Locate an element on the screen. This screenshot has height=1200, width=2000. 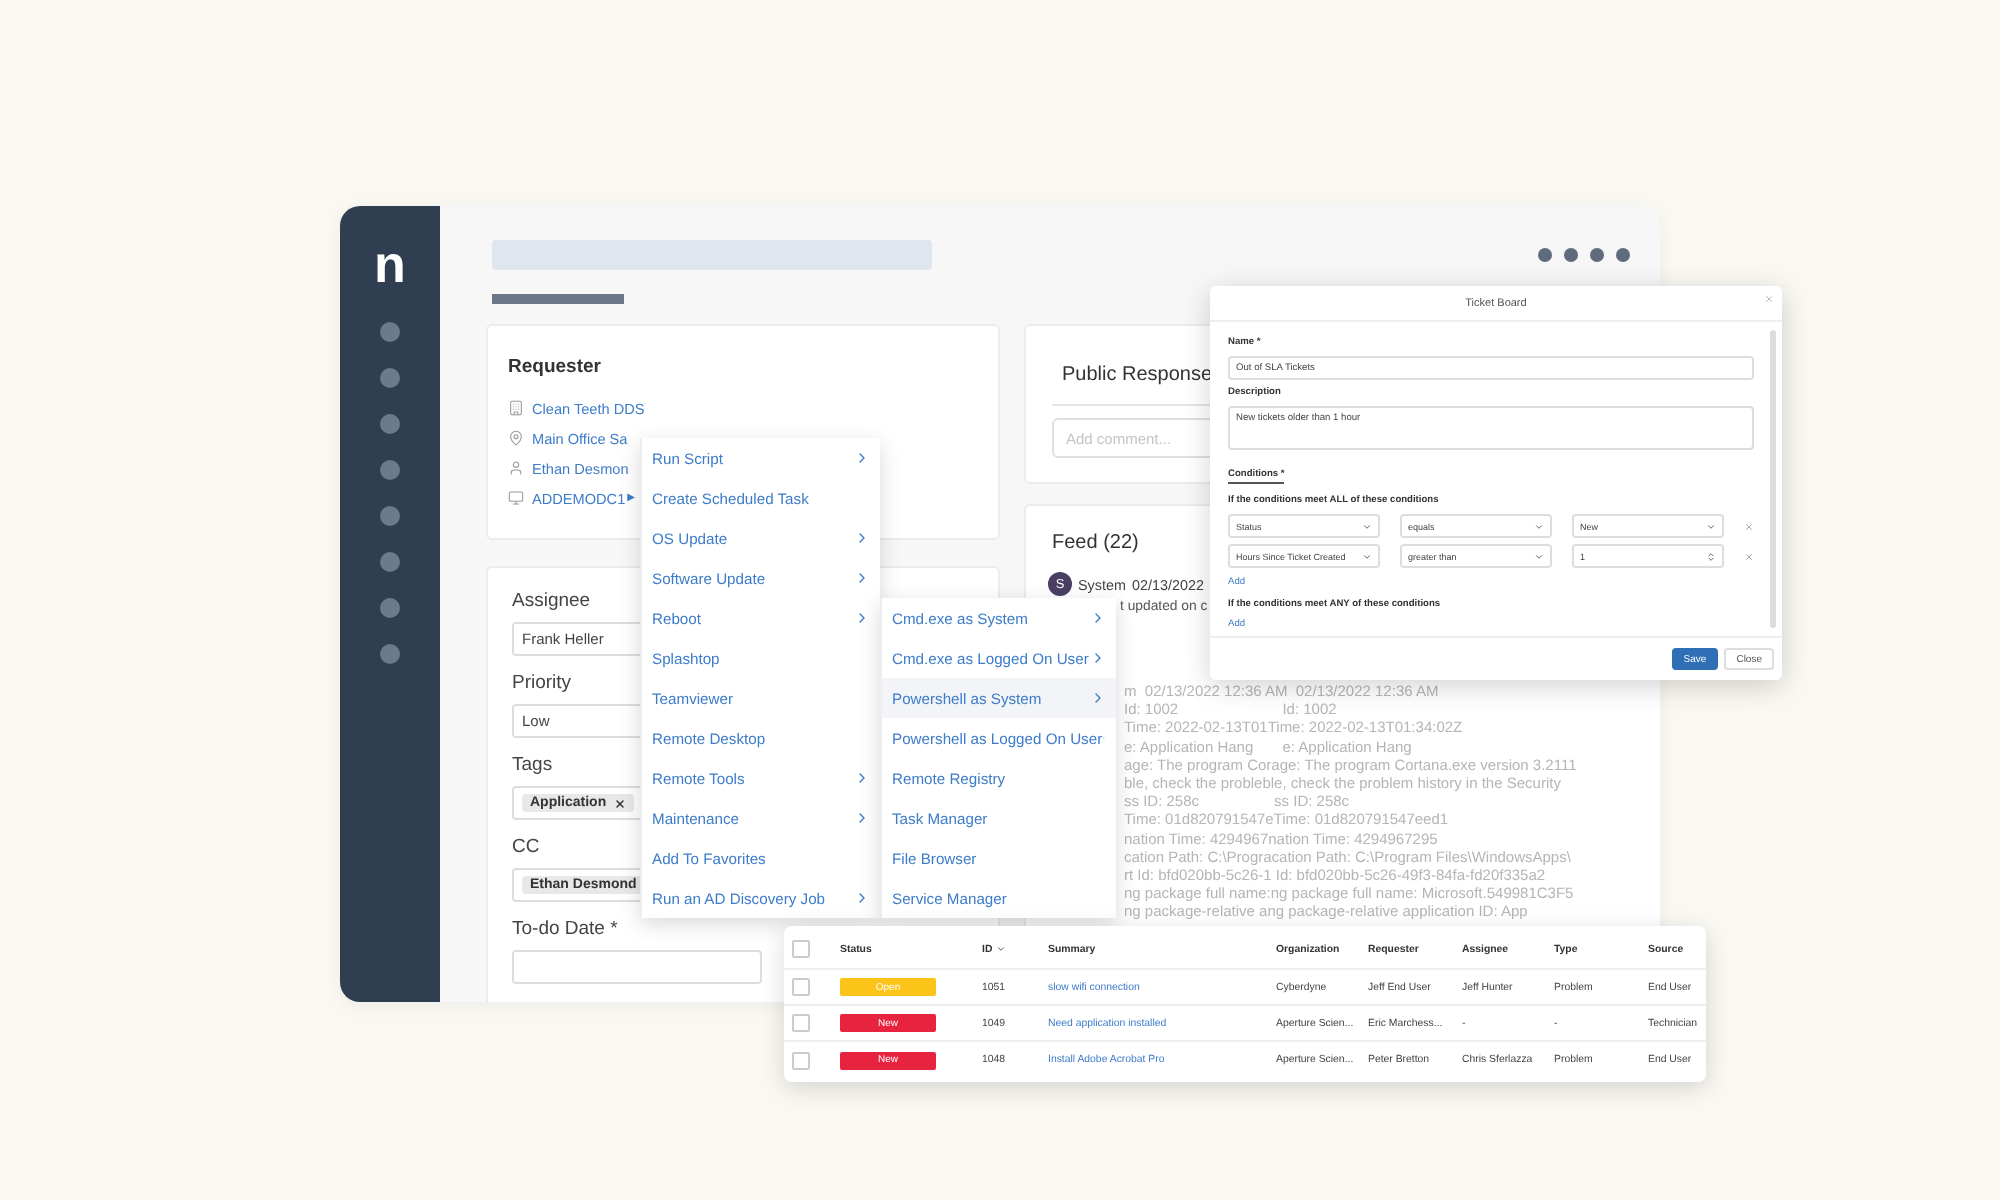
building-icon is located at coordinates (516, 408).